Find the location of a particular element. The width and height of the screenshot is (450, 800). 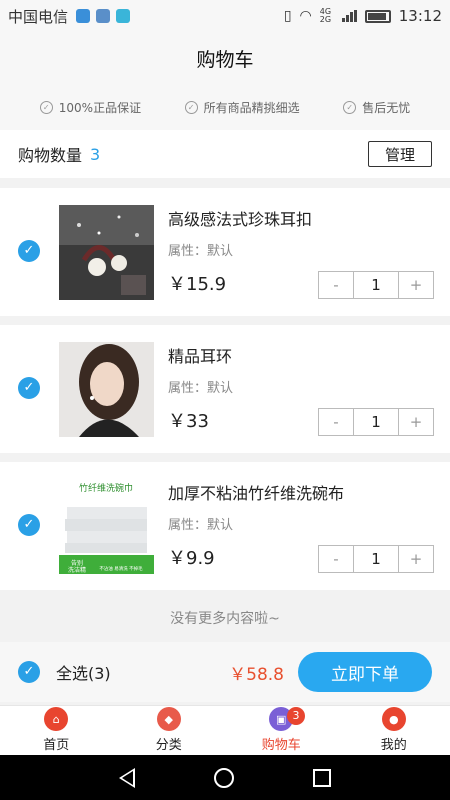

cart-count-bar: 购物数量 3 管理 is located at coordinates (225, 154).